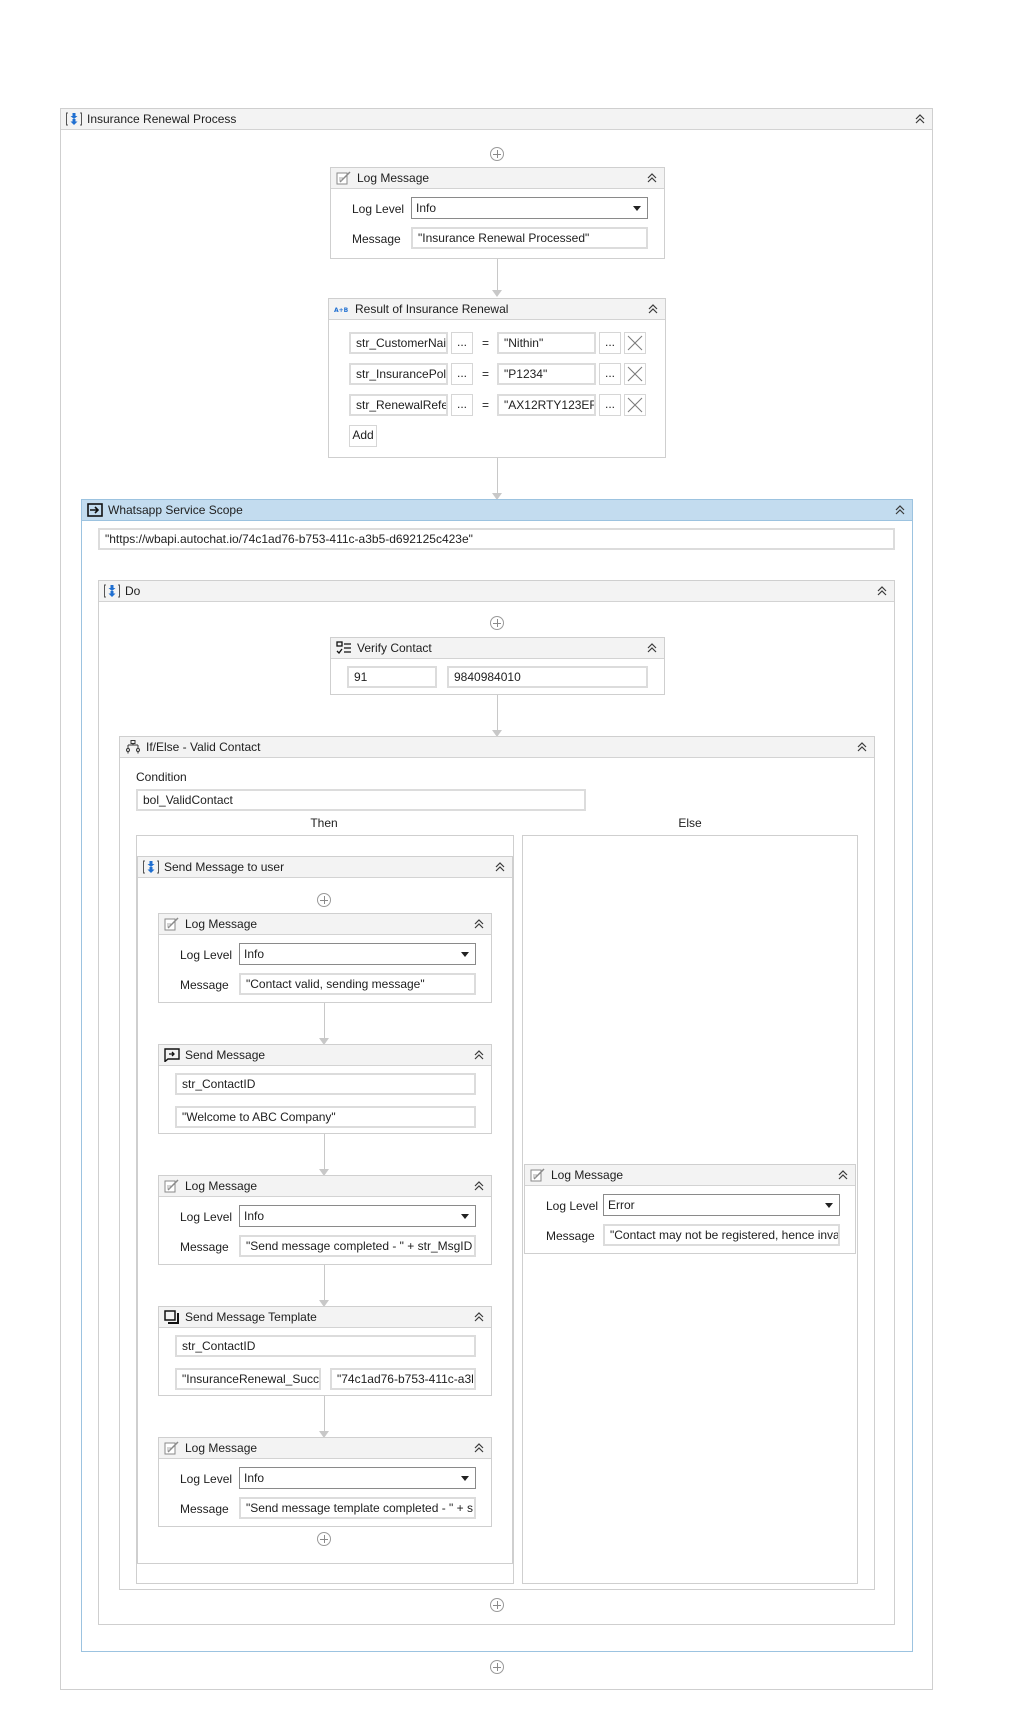 This screenshot has height=1714, width=1022. Describe the element at coordinates (343, 647) in the screenshot. I see `verify-contact-icon` at that location.